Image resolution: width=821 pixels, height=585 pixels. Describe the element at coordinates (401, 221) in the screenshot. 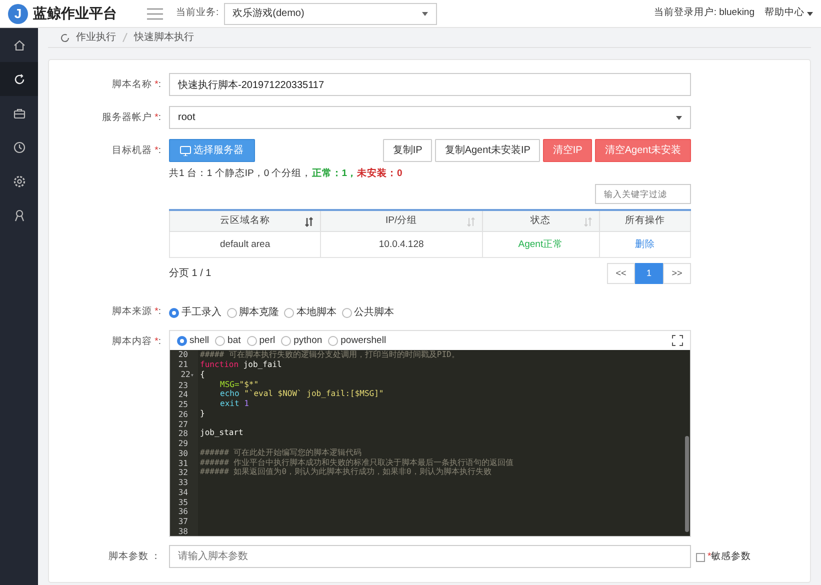

I see `column-header: IP/分组` at that location.